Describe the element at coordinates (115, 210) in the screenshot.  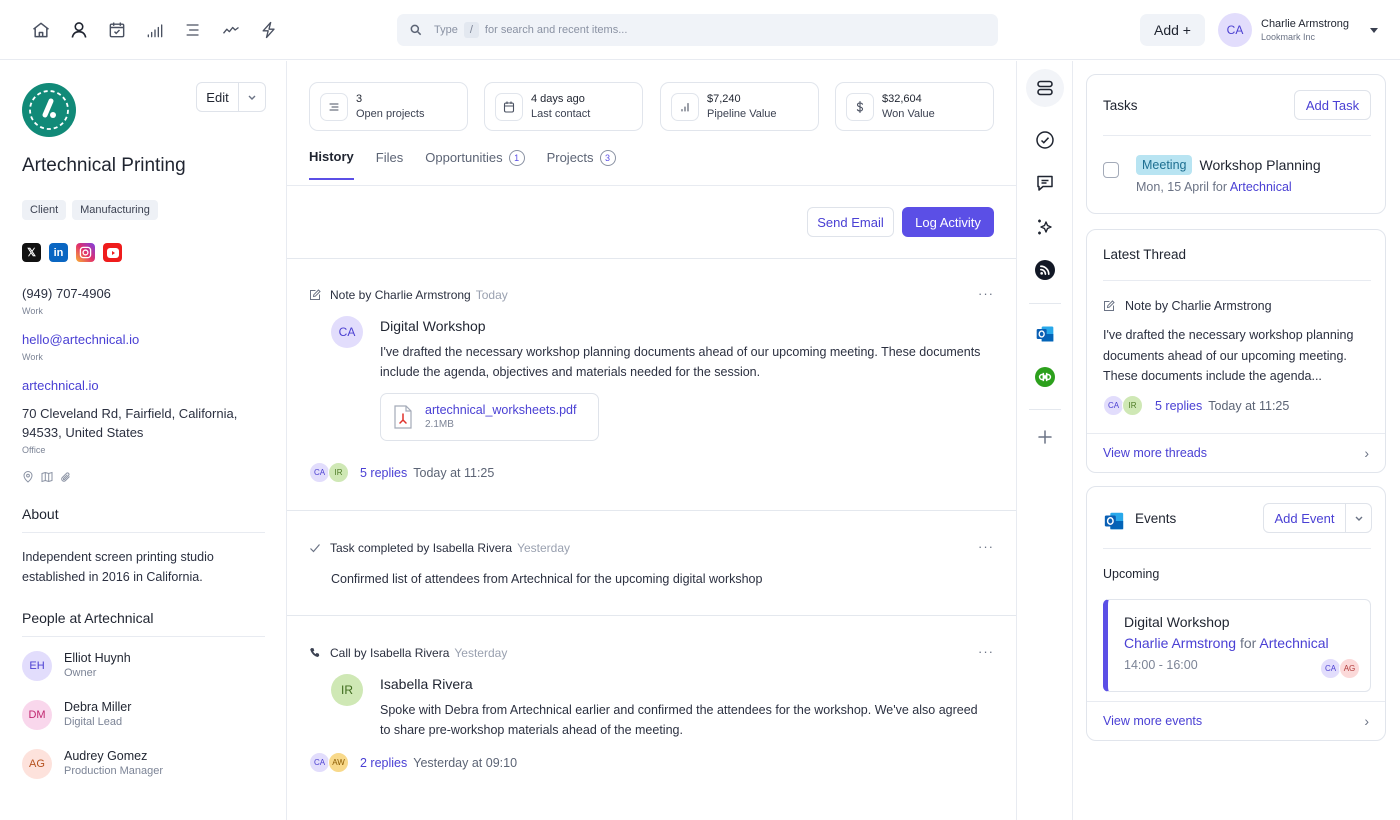
I see `tag: Manufacturing` at that location.